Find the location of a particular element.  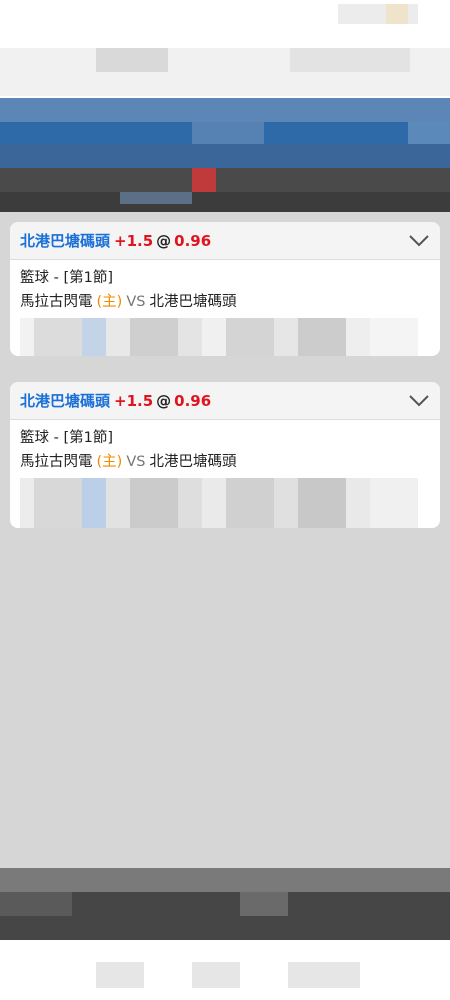

sub-navigation-bar is located at coordinates (225, 190).